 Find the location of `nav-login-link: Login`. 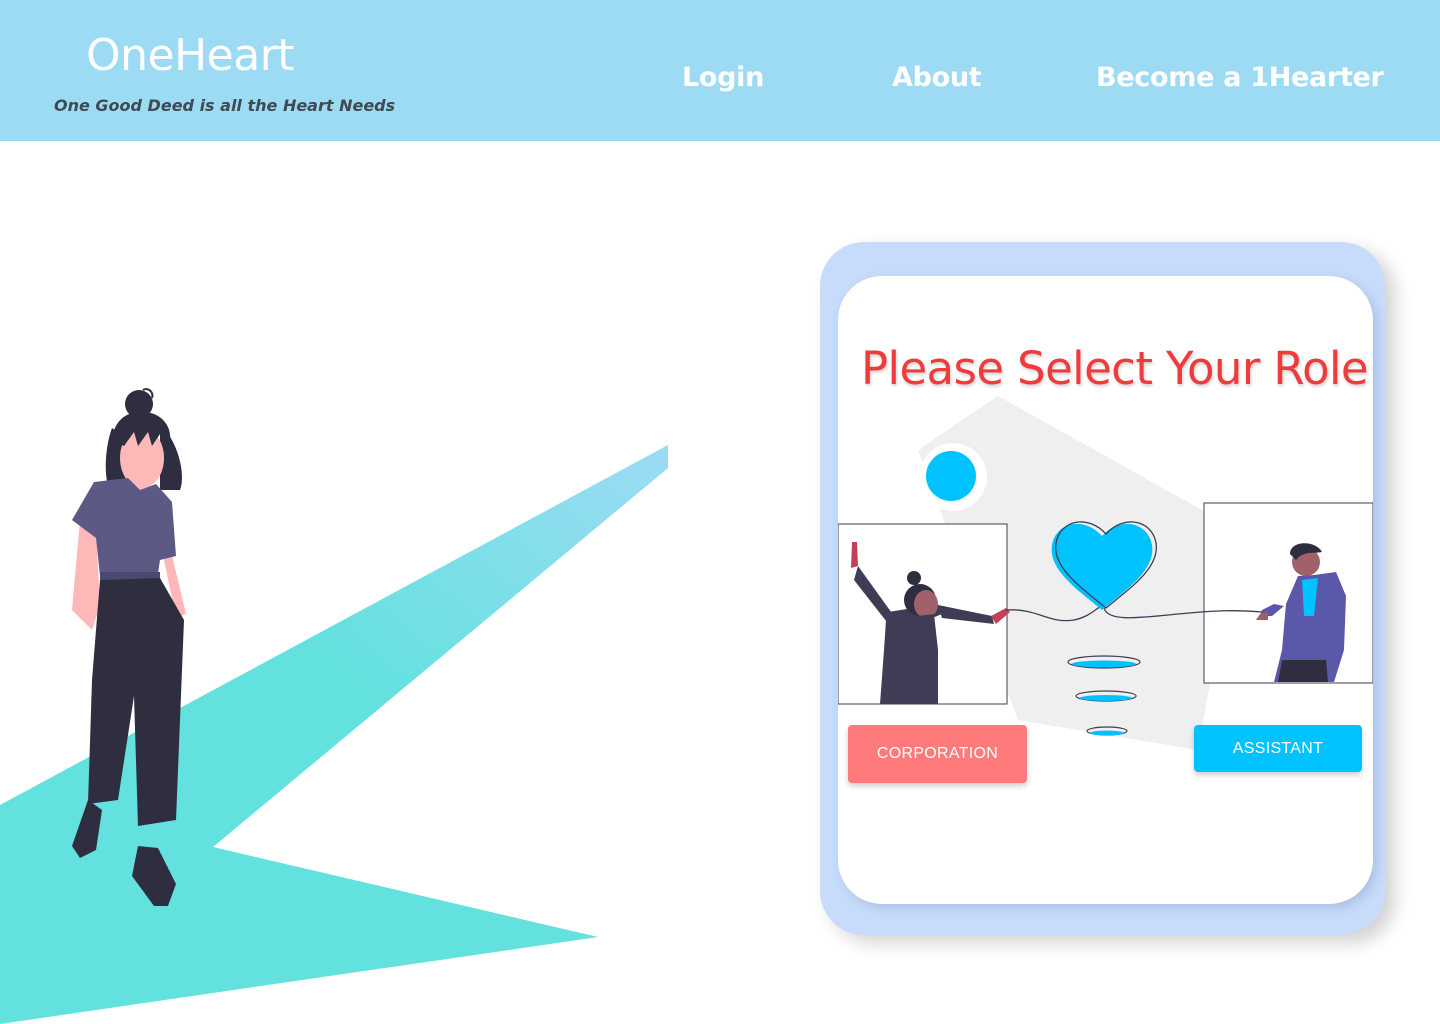

nav-login-link: Login is located at coordinates (723, 77).